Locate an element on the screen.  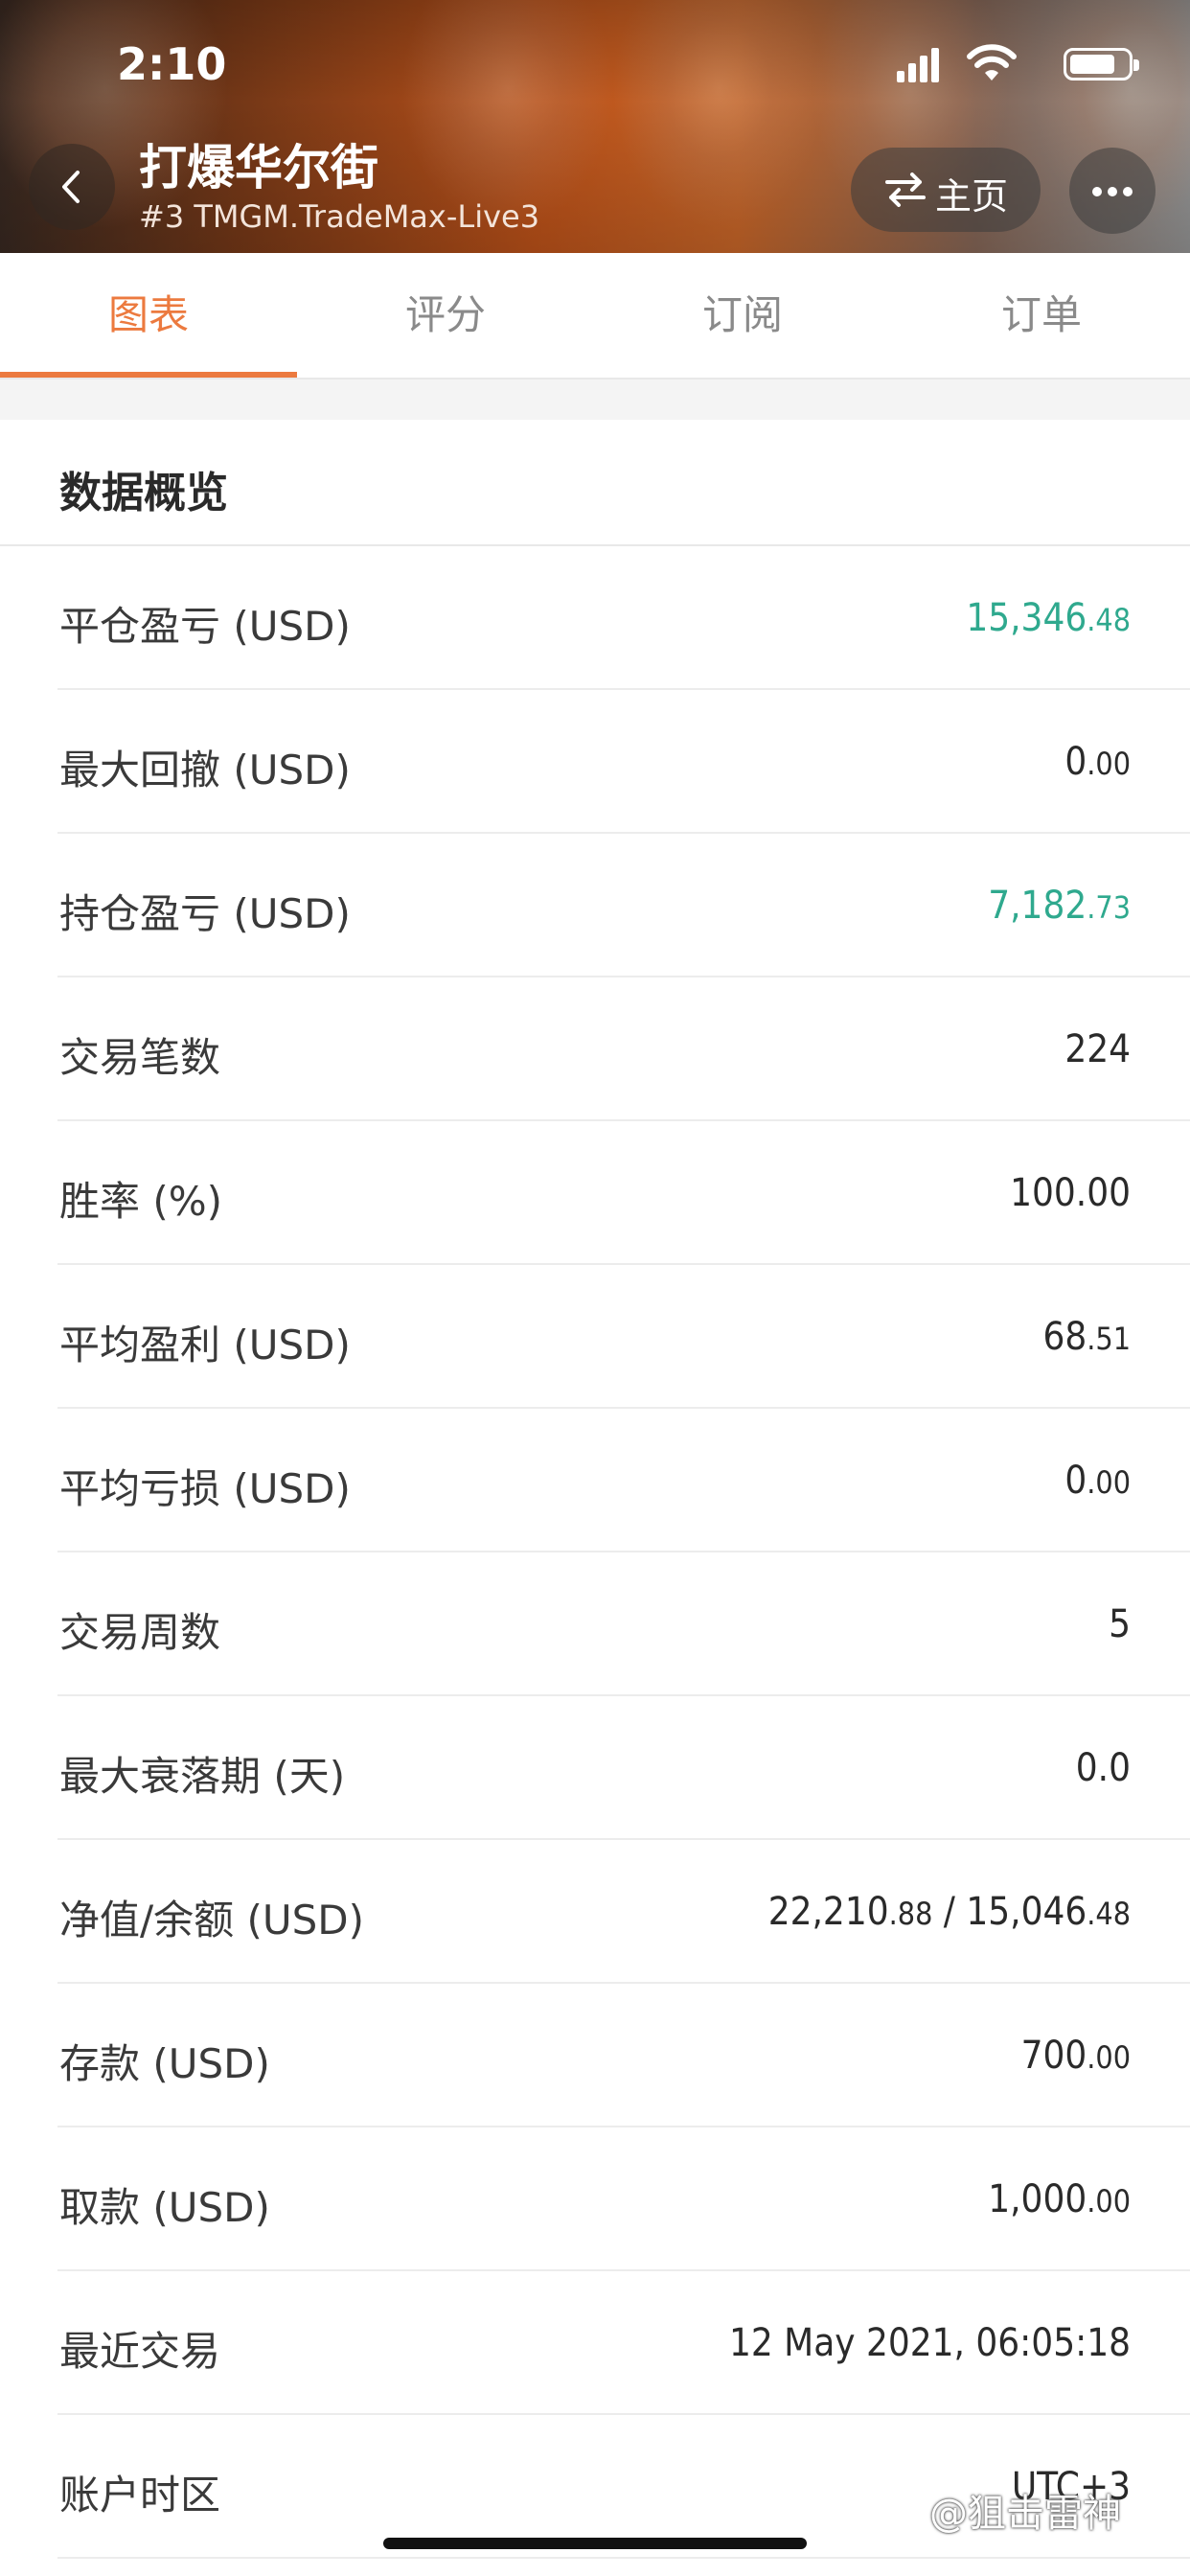
stat-row: 取款 (USD) 1,000.00 is located at coordinates (623, 2199).